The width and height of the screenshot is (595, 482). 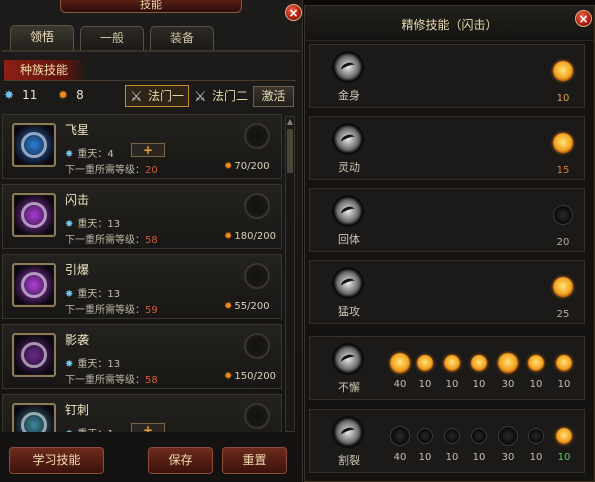 I want to click on refine-node-value: 40, so click(x=400, y=384).